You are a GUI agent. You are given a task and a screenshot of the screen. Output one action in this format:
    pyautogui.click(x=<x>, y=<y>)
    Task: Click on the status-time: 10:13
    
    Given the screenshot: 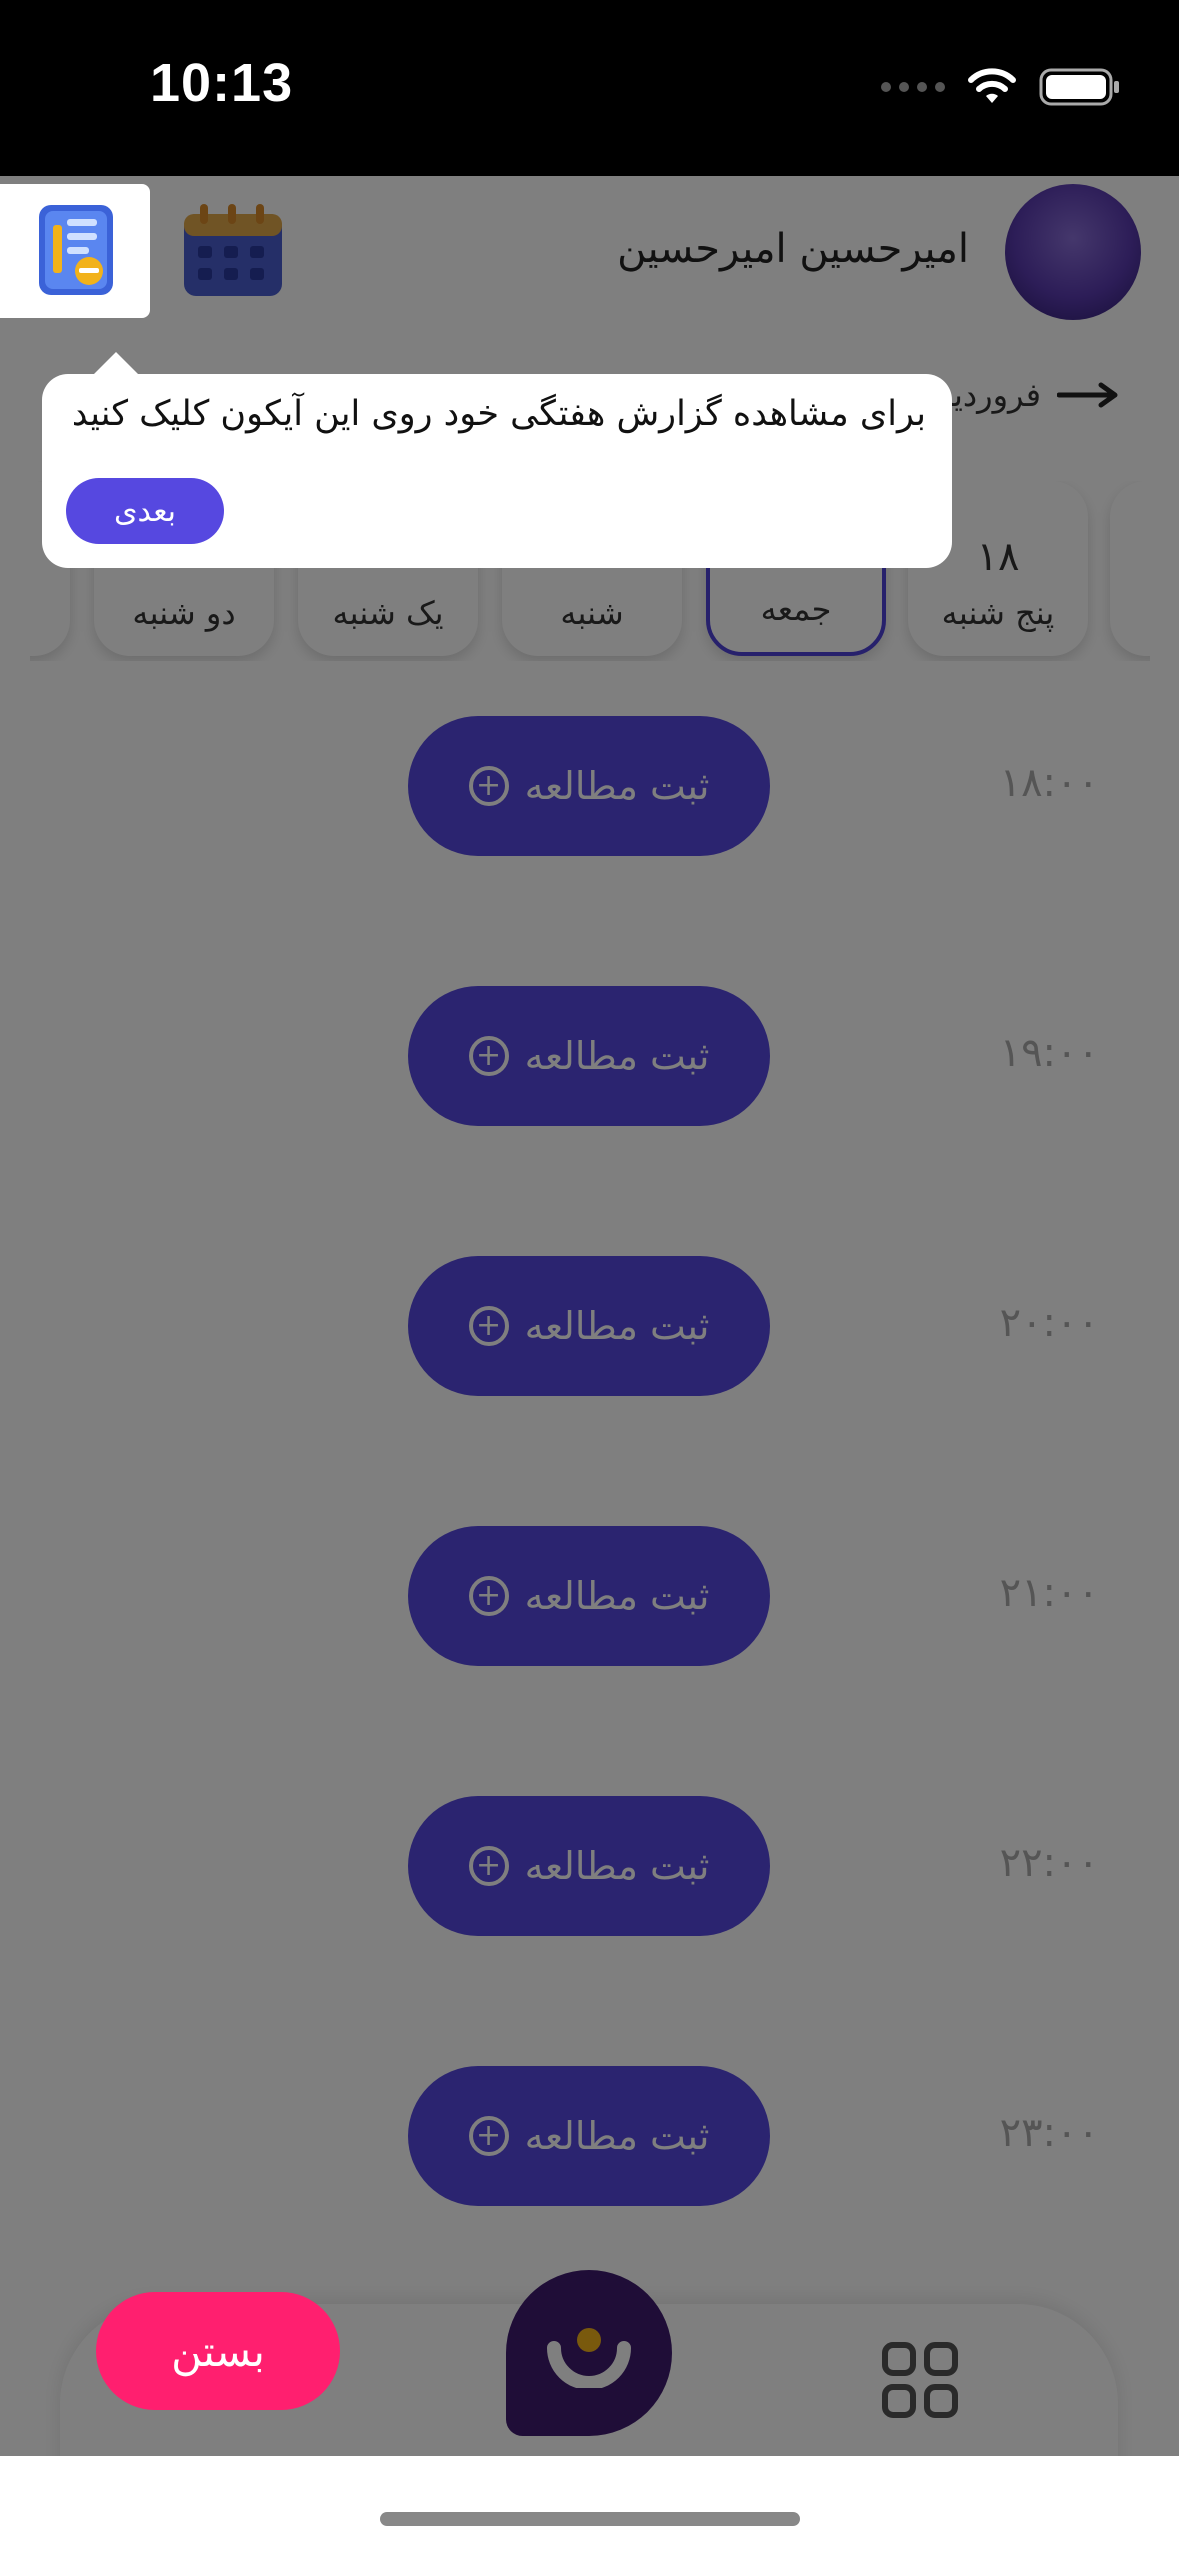 What is the action you would take?
    pyautogui.click(x=222, y=83)
    